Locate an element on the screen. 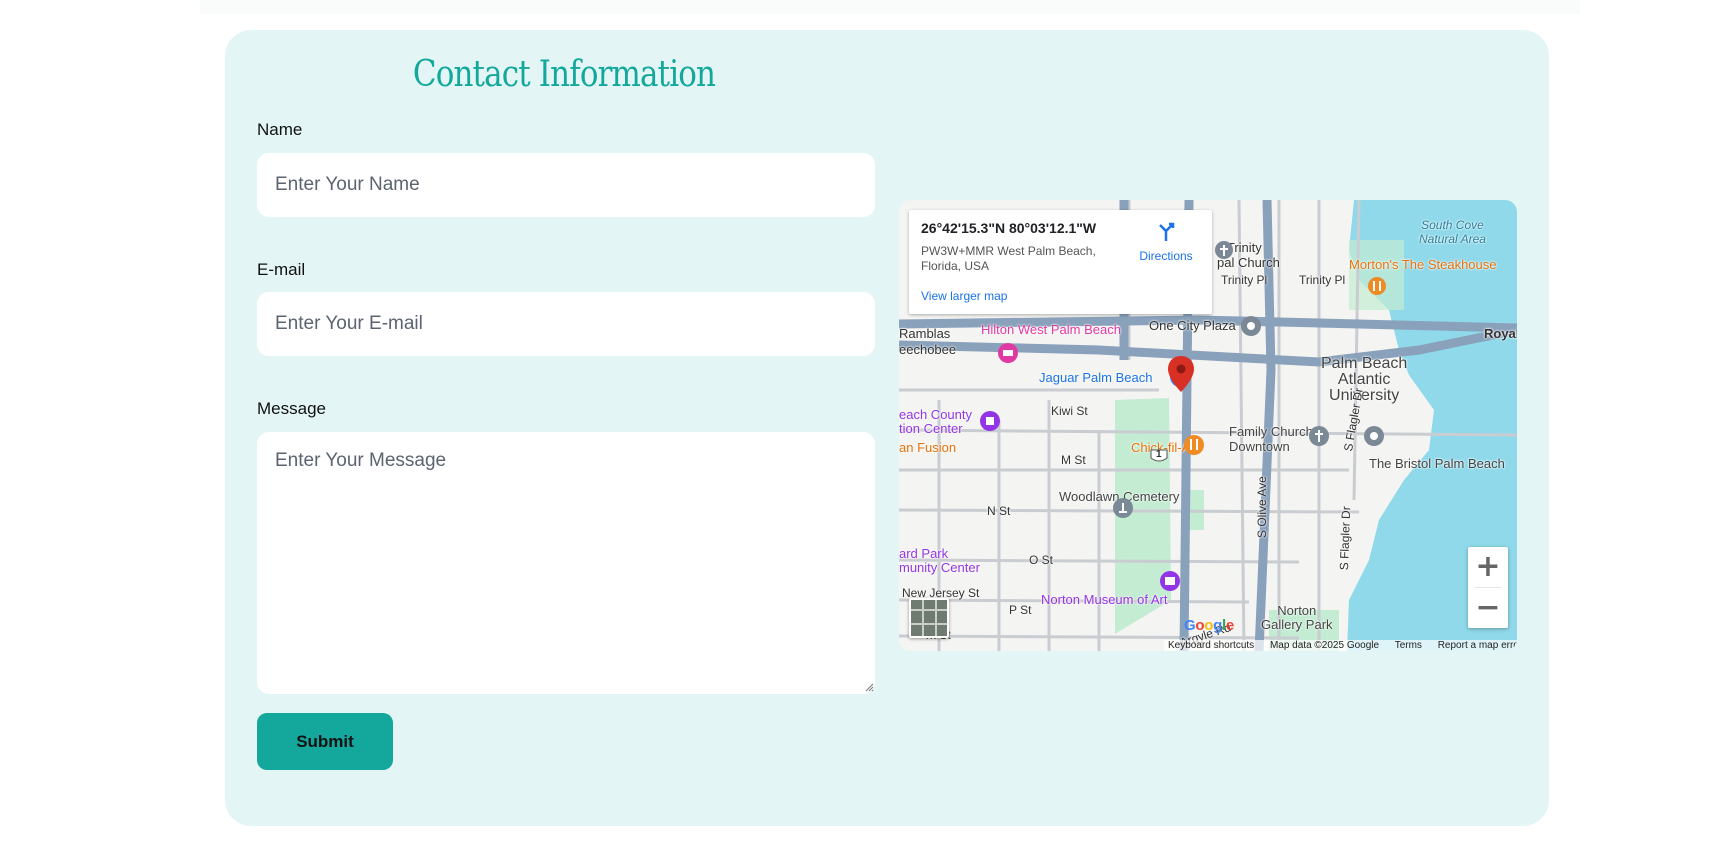 This screenshot has height=849, width=1720. office-marker-icon is located at coordinates (1251, 327).